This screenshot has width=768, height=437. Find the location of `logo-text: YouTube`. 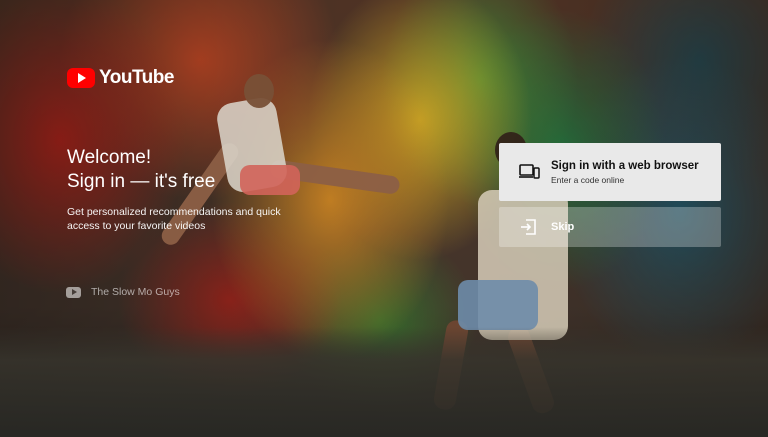

logo-text: YouTube is located at coordinates (136, 77).